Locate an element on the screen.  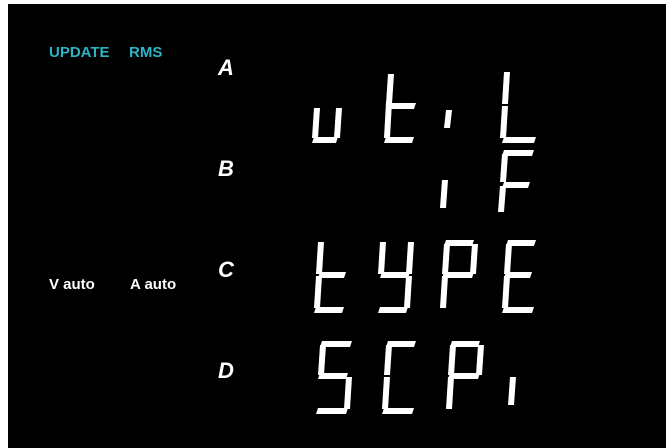
seven-segment-display-d is located at coordinates (416, 377).